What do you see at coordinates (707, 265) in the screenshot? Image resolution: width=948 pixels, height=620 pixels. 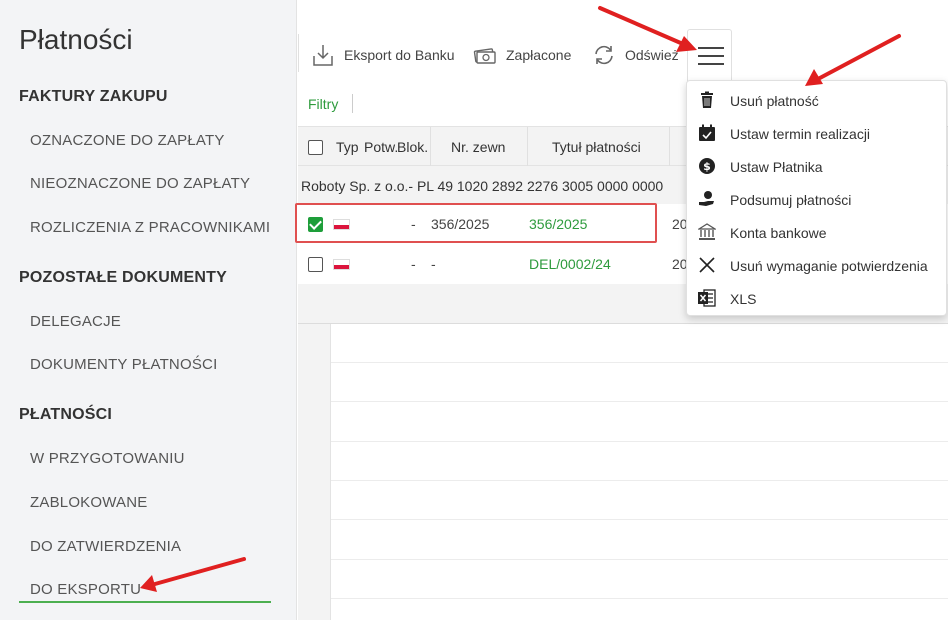 I see `close-icon` at bounding box center [707, 265].